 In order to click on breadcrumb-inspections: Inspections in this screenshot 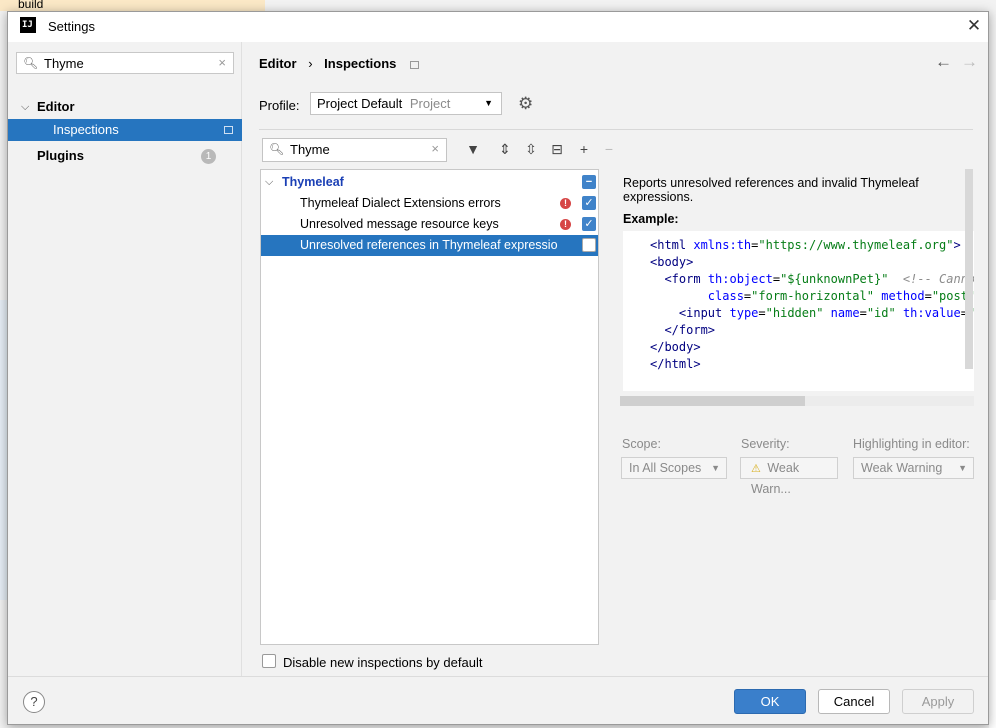, I will do `click(360, 63)`.